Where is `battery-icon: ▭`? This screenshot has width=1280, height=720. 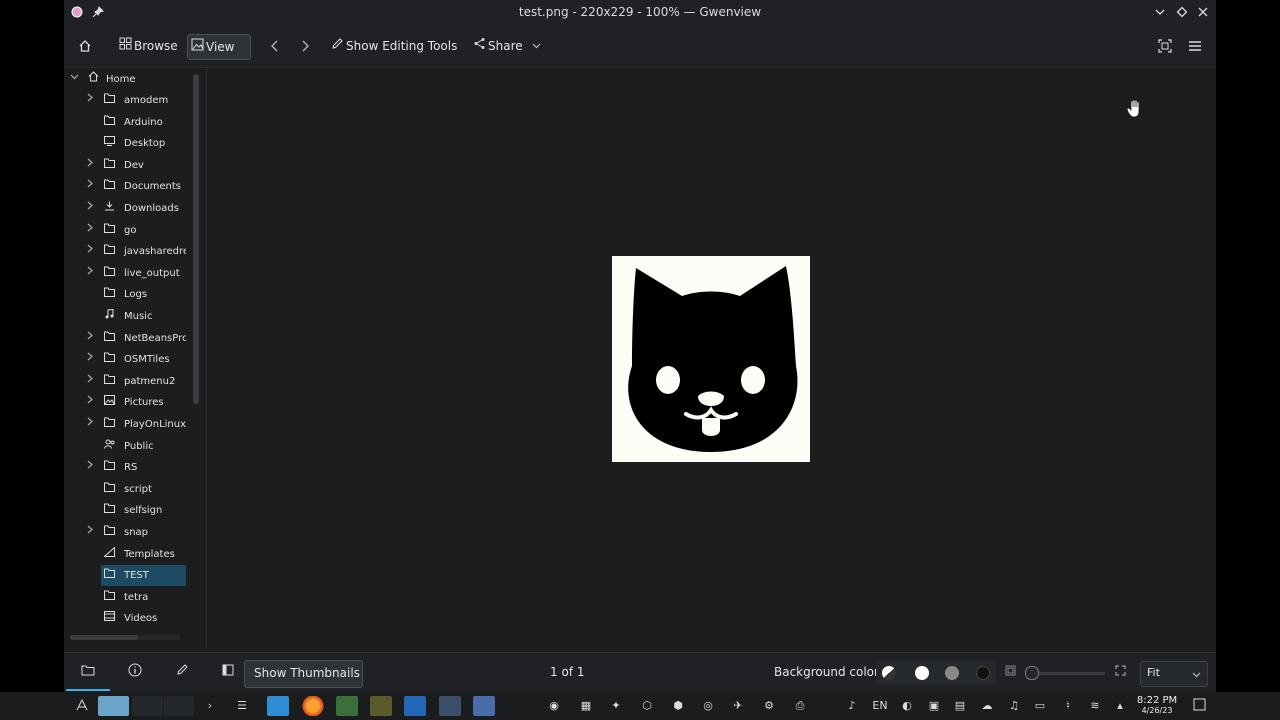
battery-icon: ▭ is located at coordinates (1040, 706).